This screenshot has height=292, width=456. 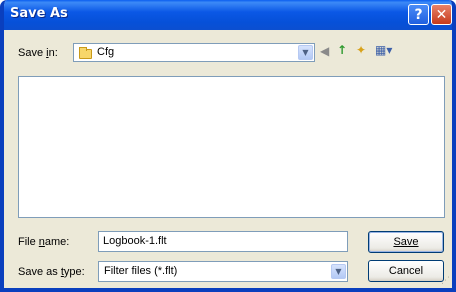 What do you see at coordinates (44, 242) in the screenshot?
I see `file-name-label: File name:` at bounding box center [44, 242].